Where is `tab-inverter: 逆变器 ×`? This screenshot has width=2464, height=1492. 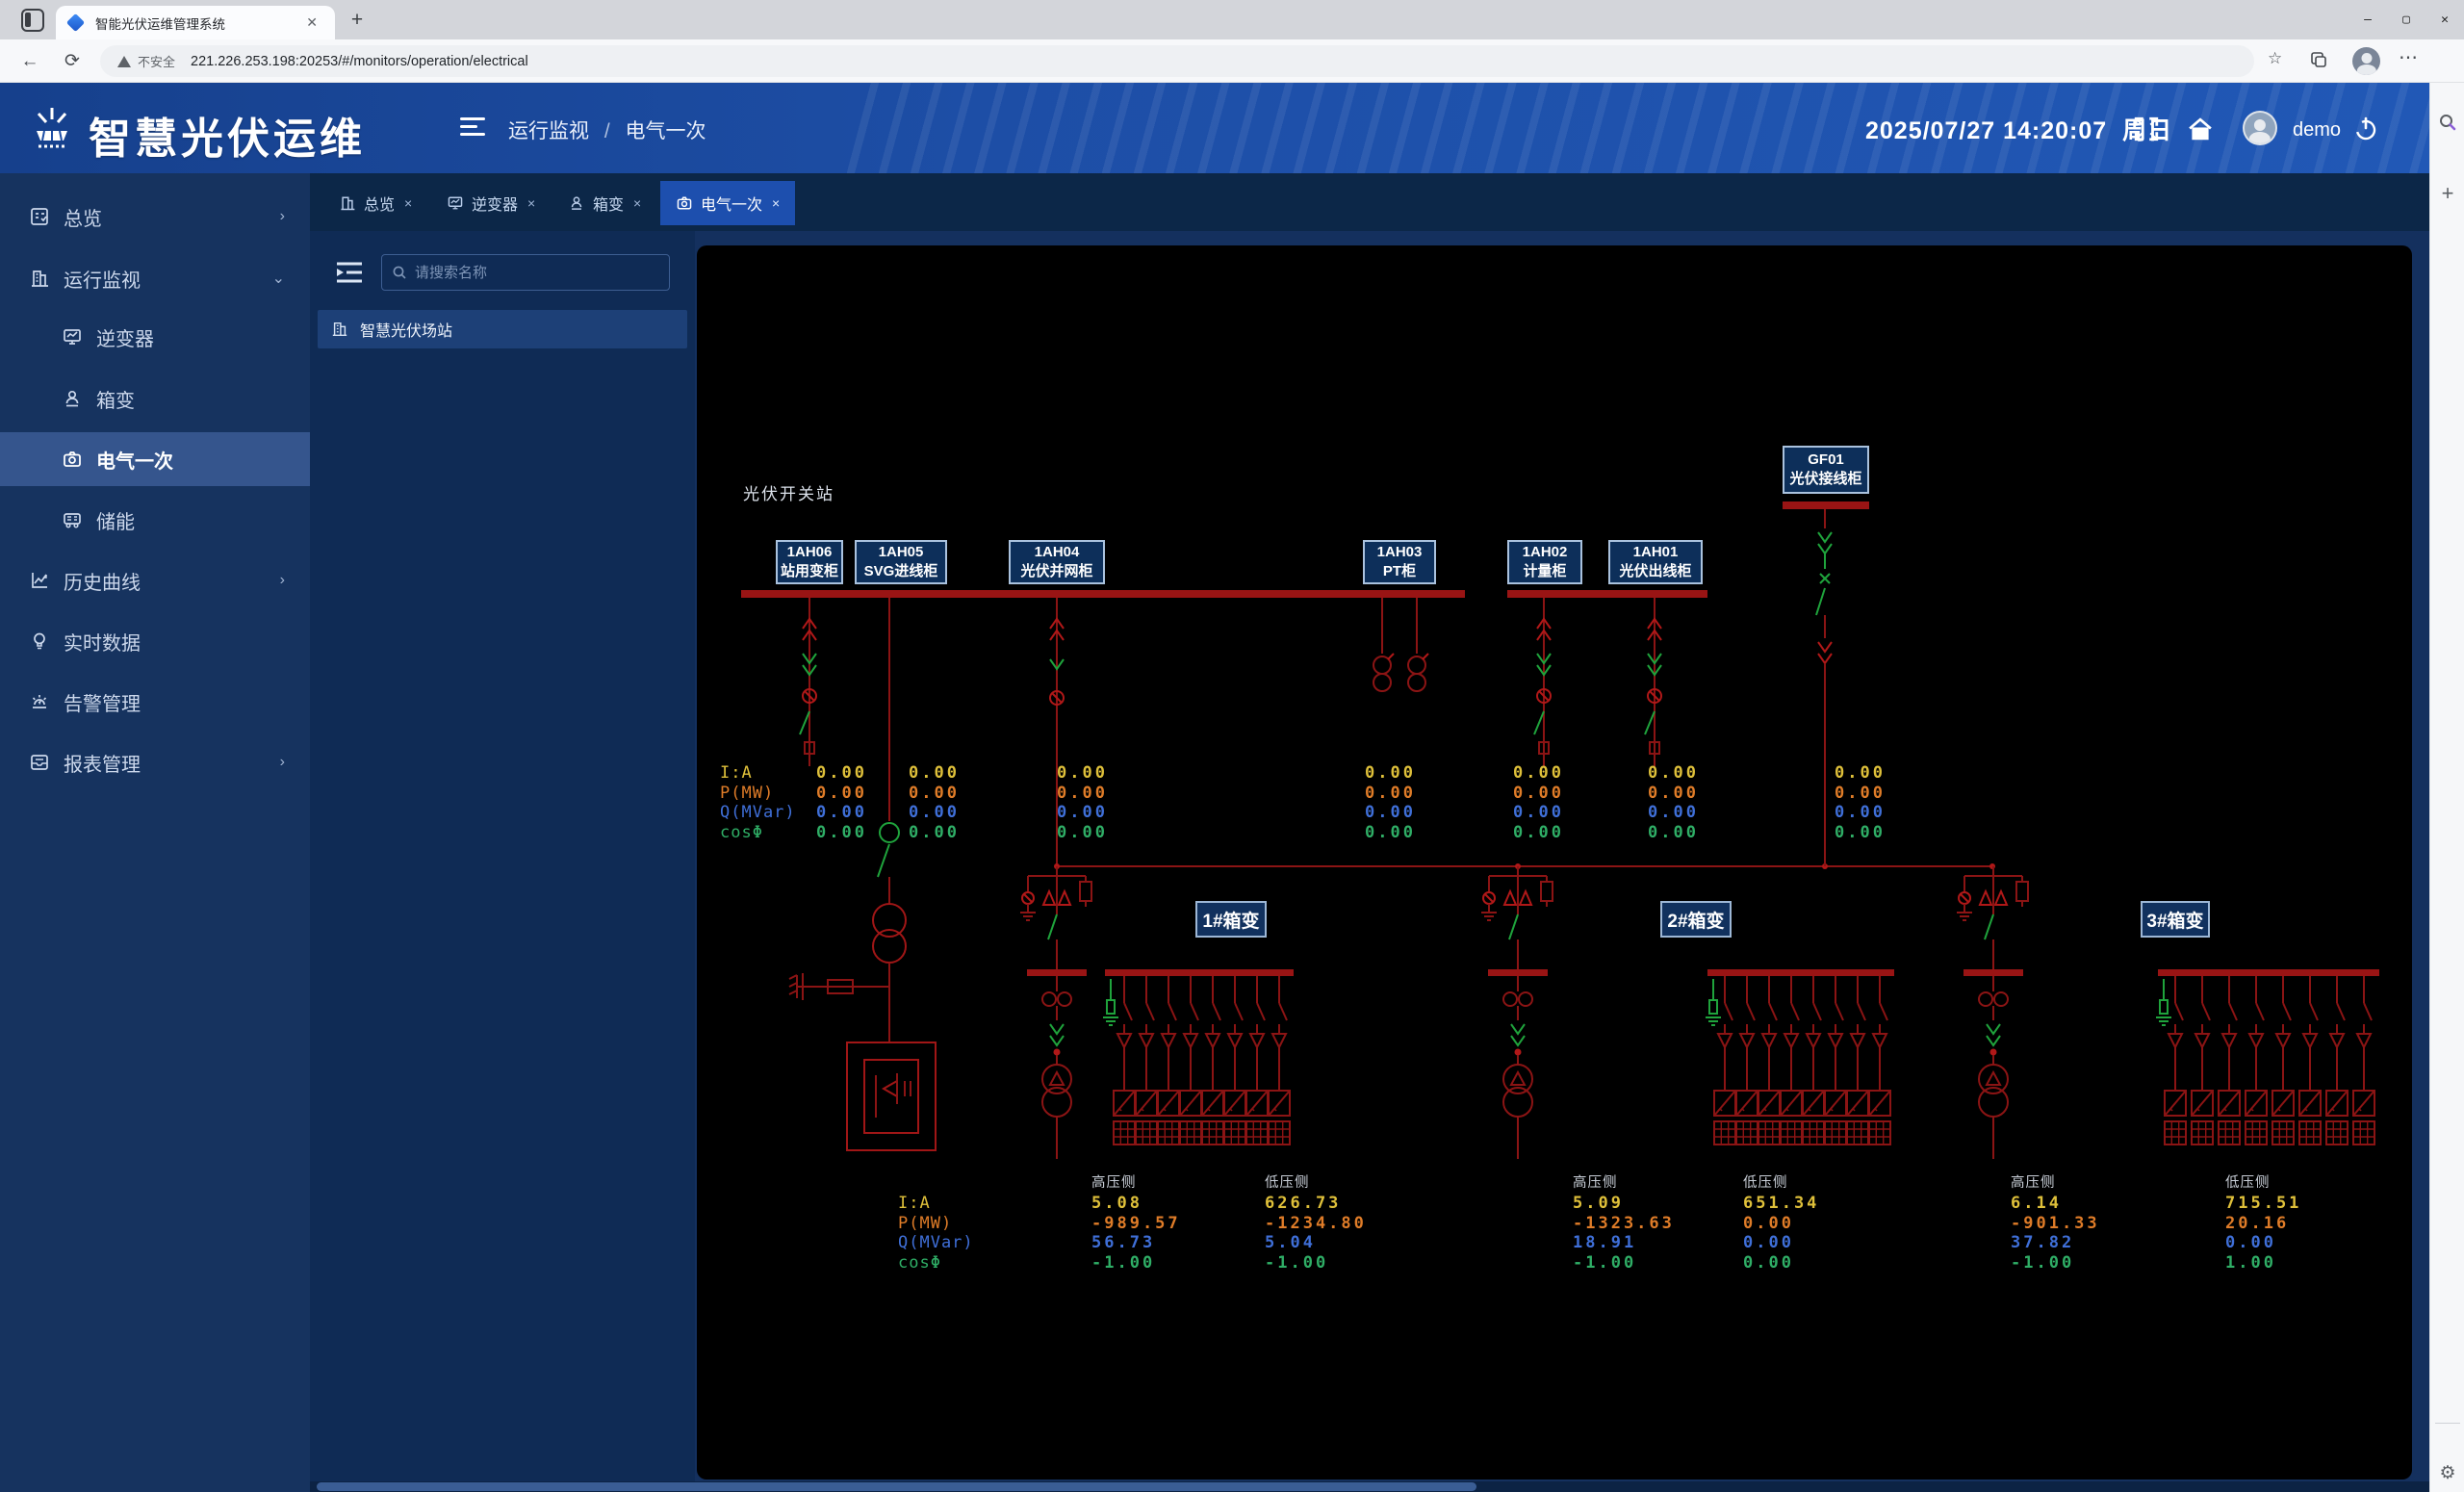
tab-inverter: 逆变器 × is located at coordinates (491, 203).